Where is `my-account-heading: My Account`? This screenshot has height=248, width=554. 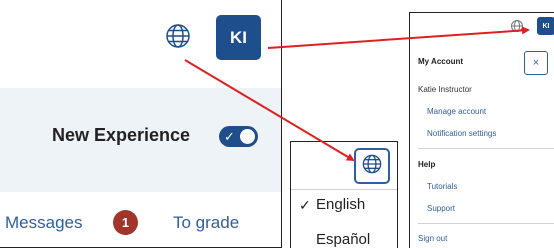 my-account-heading: My Account is located at coordinates (441, 61).